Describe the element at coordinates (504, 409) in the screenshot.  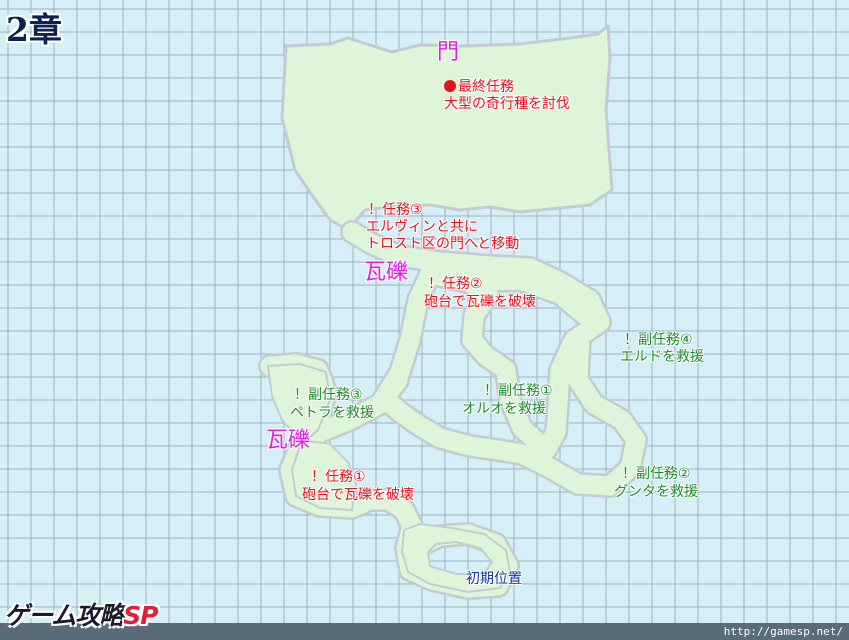
I see `sub-mission-1-description: オルオを救援` at that location.